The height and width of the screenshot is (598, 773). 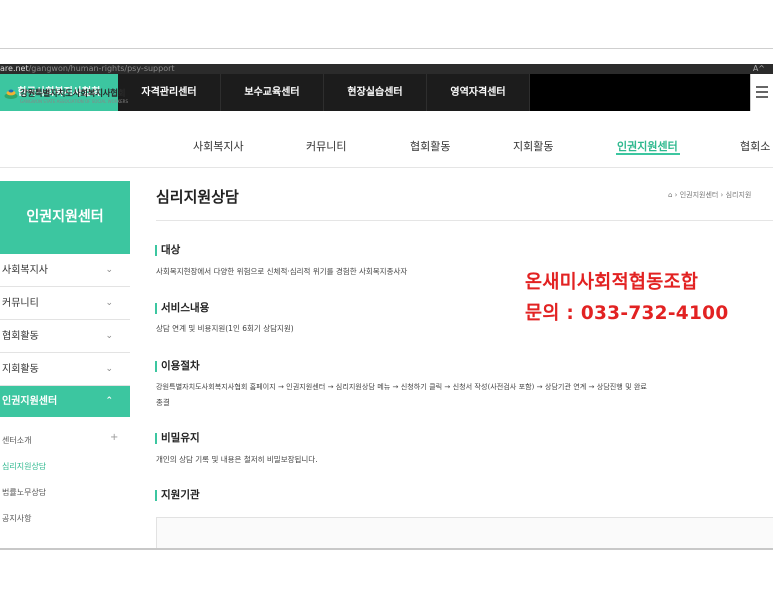 I want to click on section-heading-service: 서비스내용, so click(x=182, y=308).